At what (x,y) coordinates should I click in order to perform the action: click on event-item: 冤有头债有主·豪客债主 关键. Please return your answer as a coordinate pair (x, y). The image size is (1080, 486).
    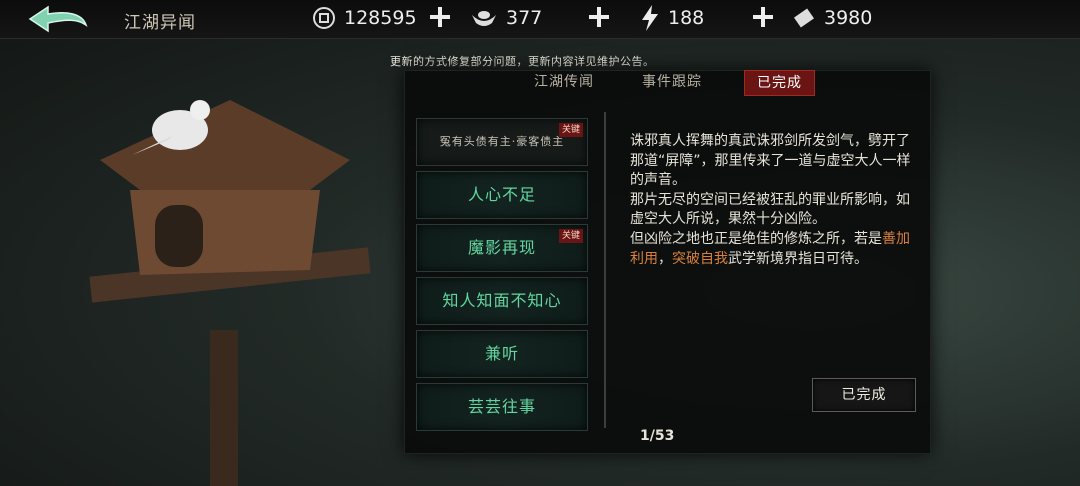
    Looking at the image, I should click on (502, 142).